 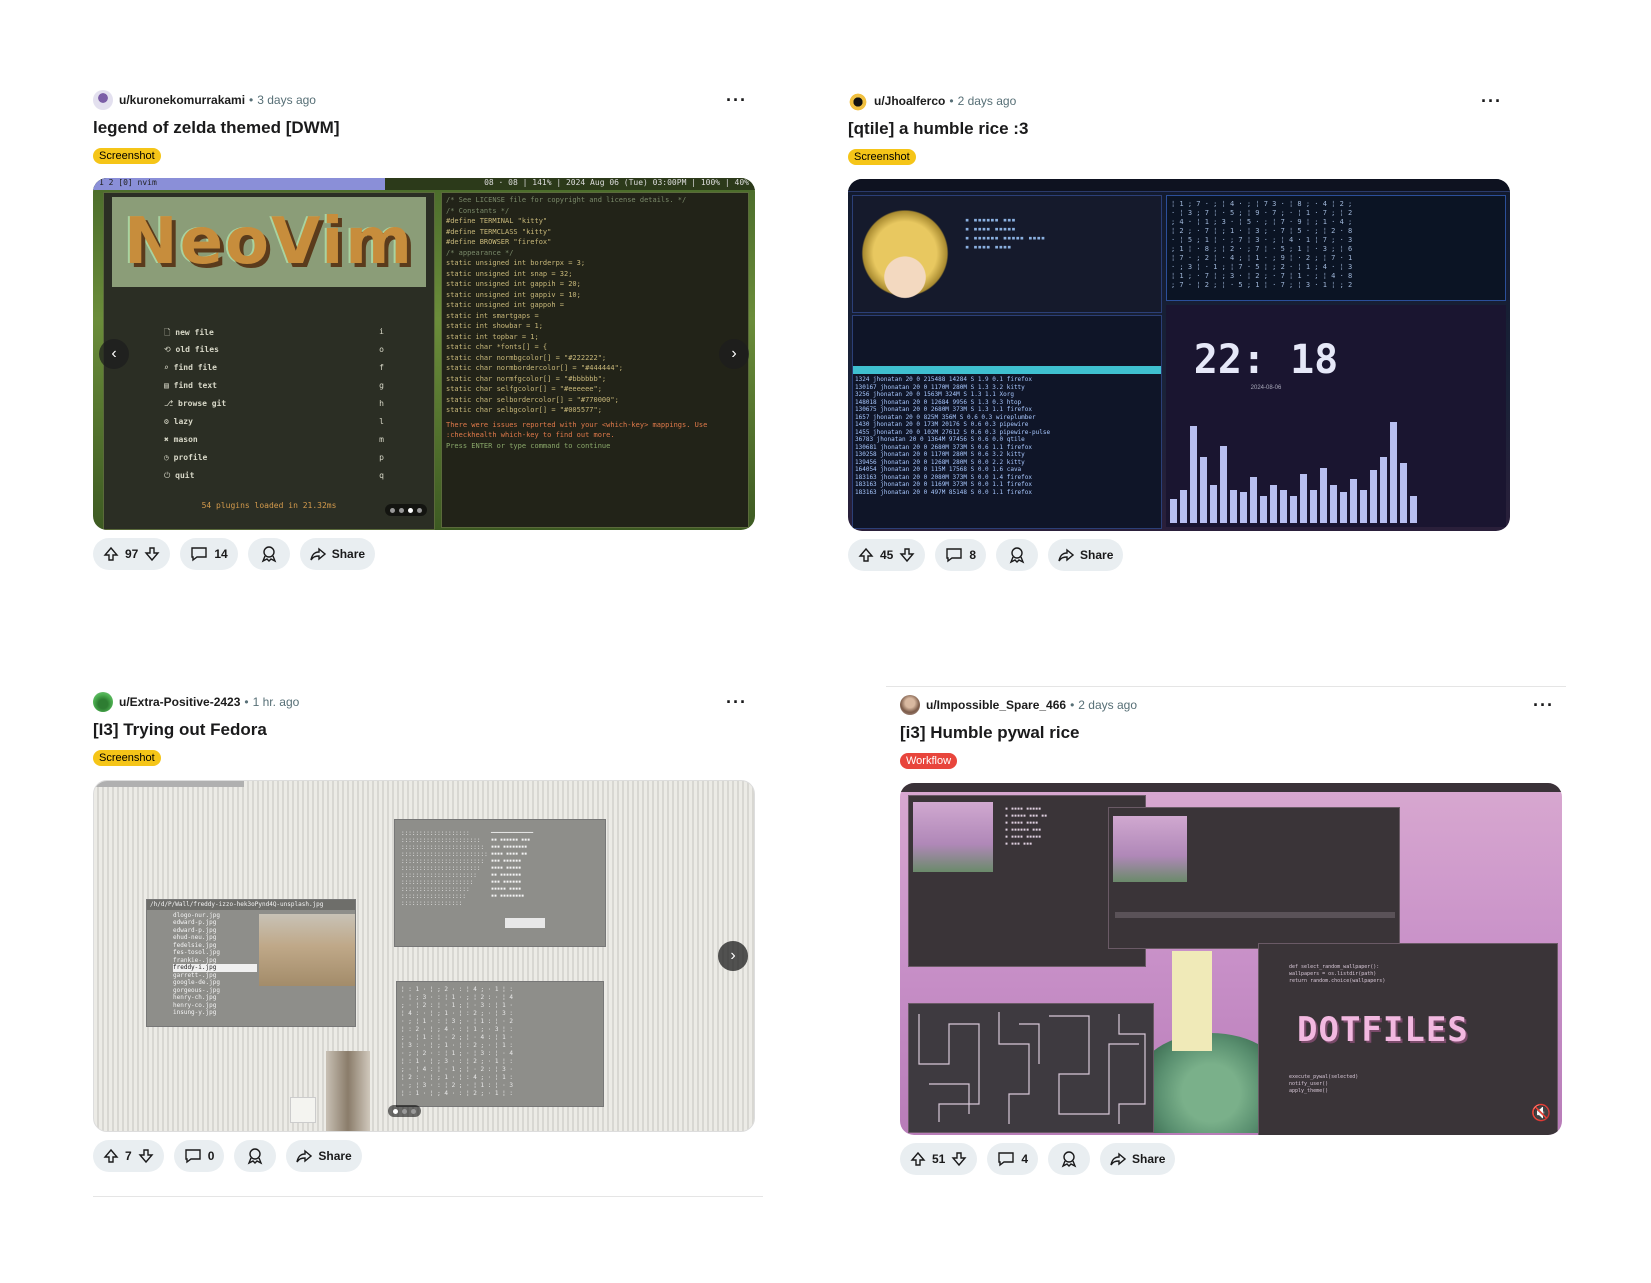 What do you see at coordinates (182, 100) in the screenshot?
I see `username: u/kuronekomurrakami` at bounding box center [182, 100].